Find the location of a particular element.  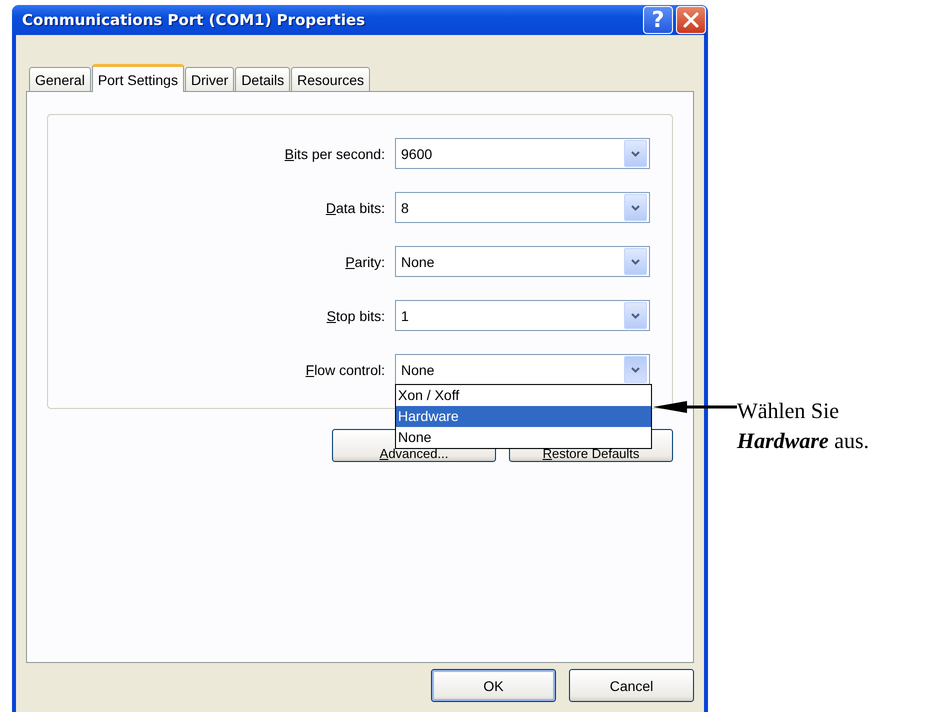

field-label: Stop bits: is located at coordinates (355, 316).